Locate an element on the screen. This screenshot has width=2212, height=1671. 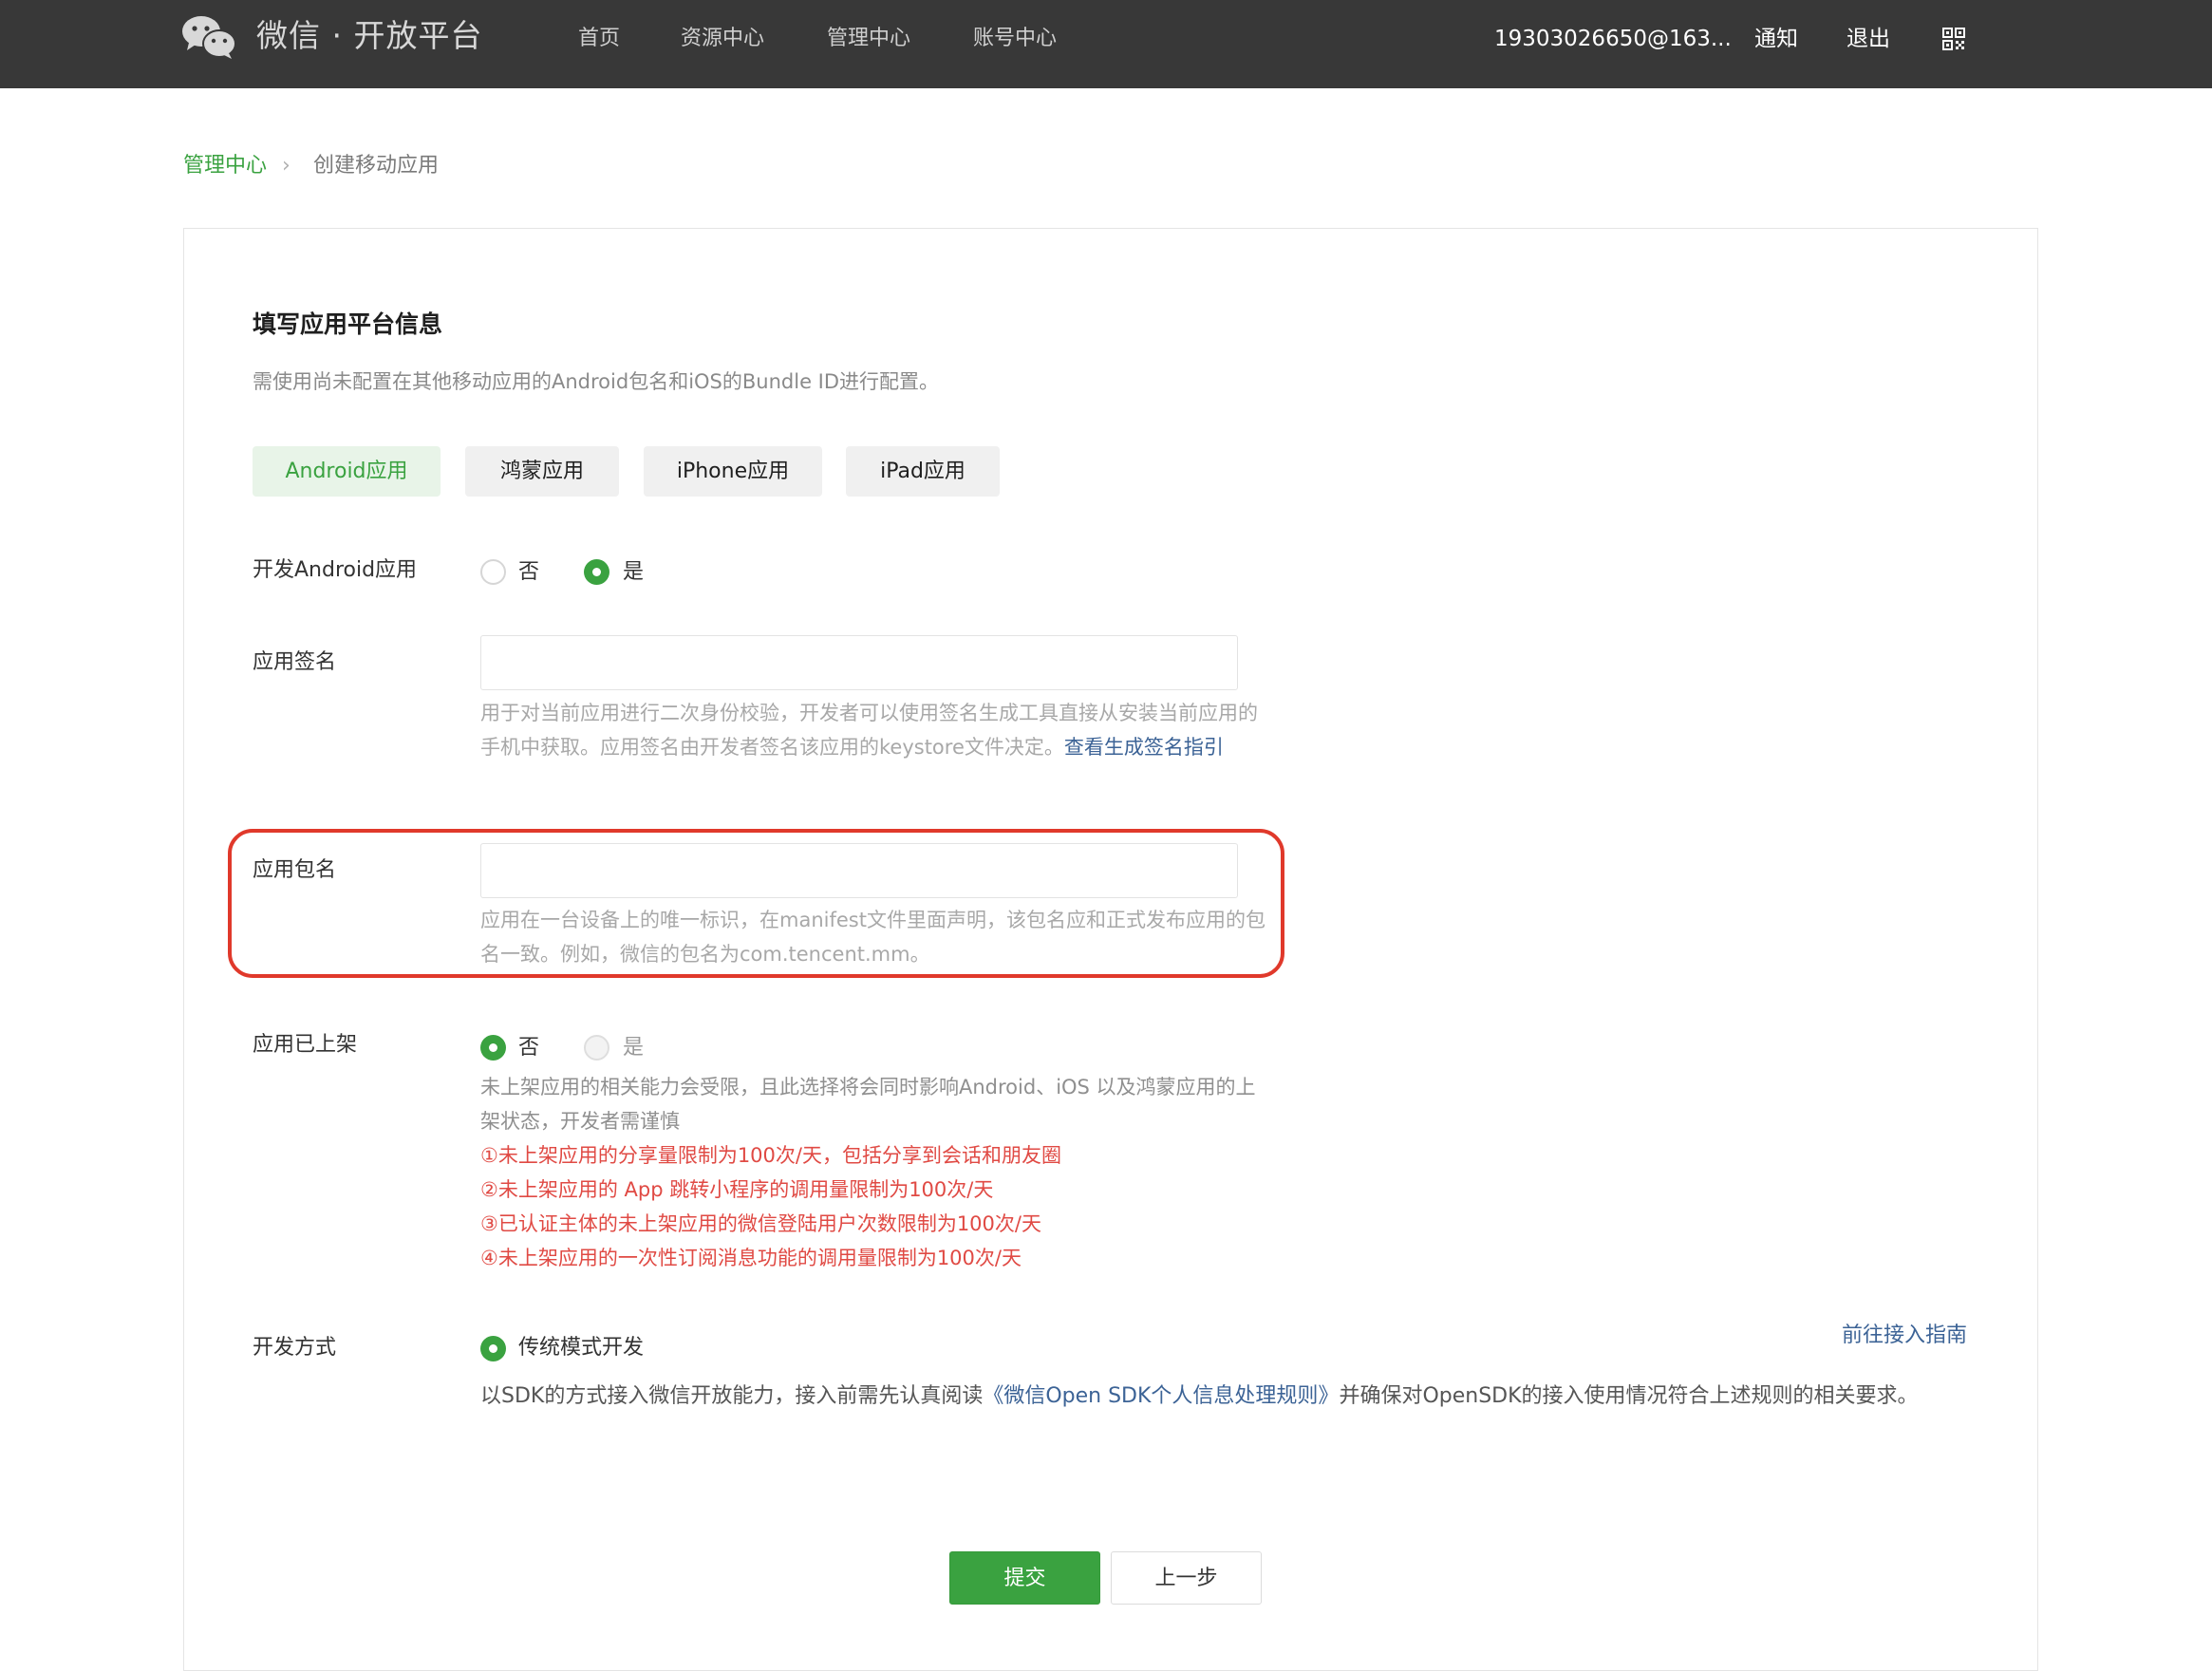
section-title: 填写应用平台信息 is located at coordinates (348, 324).